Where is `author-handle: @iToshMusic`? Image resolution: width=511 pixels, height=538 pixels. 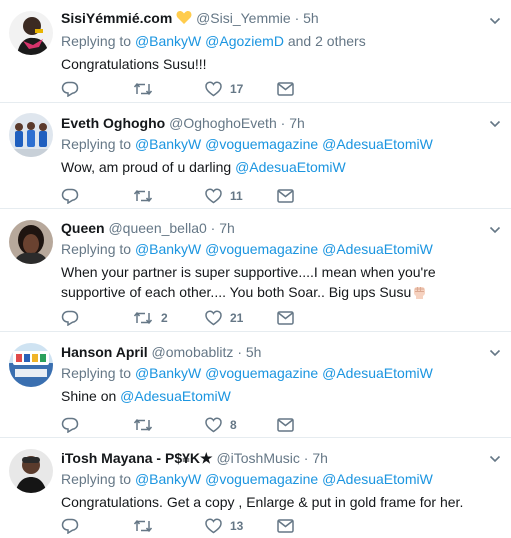 author-handle: @iToshMusic is located at coordinates (257, 458).